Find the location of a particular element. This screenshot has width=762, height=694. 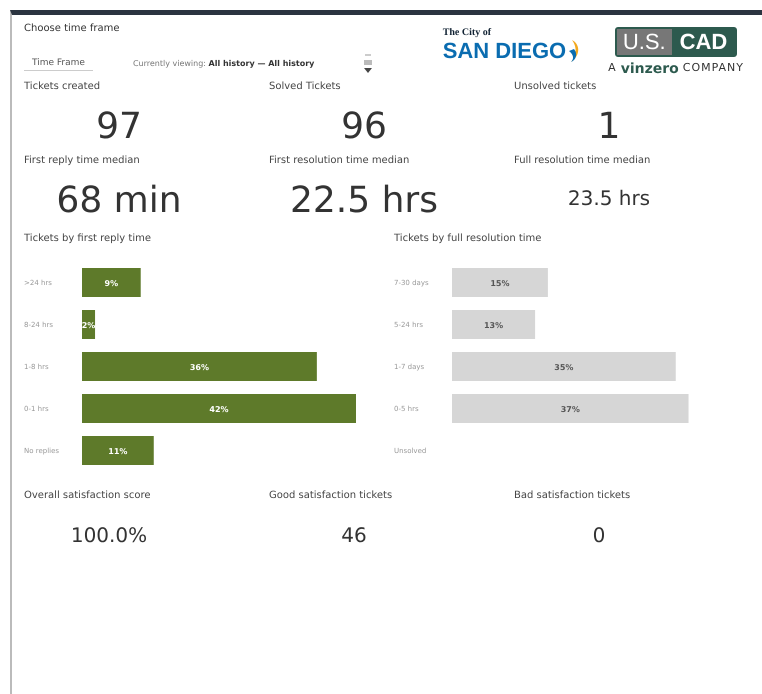

metric-label: Overall satisfaction score is located at coordinates (88, 495).